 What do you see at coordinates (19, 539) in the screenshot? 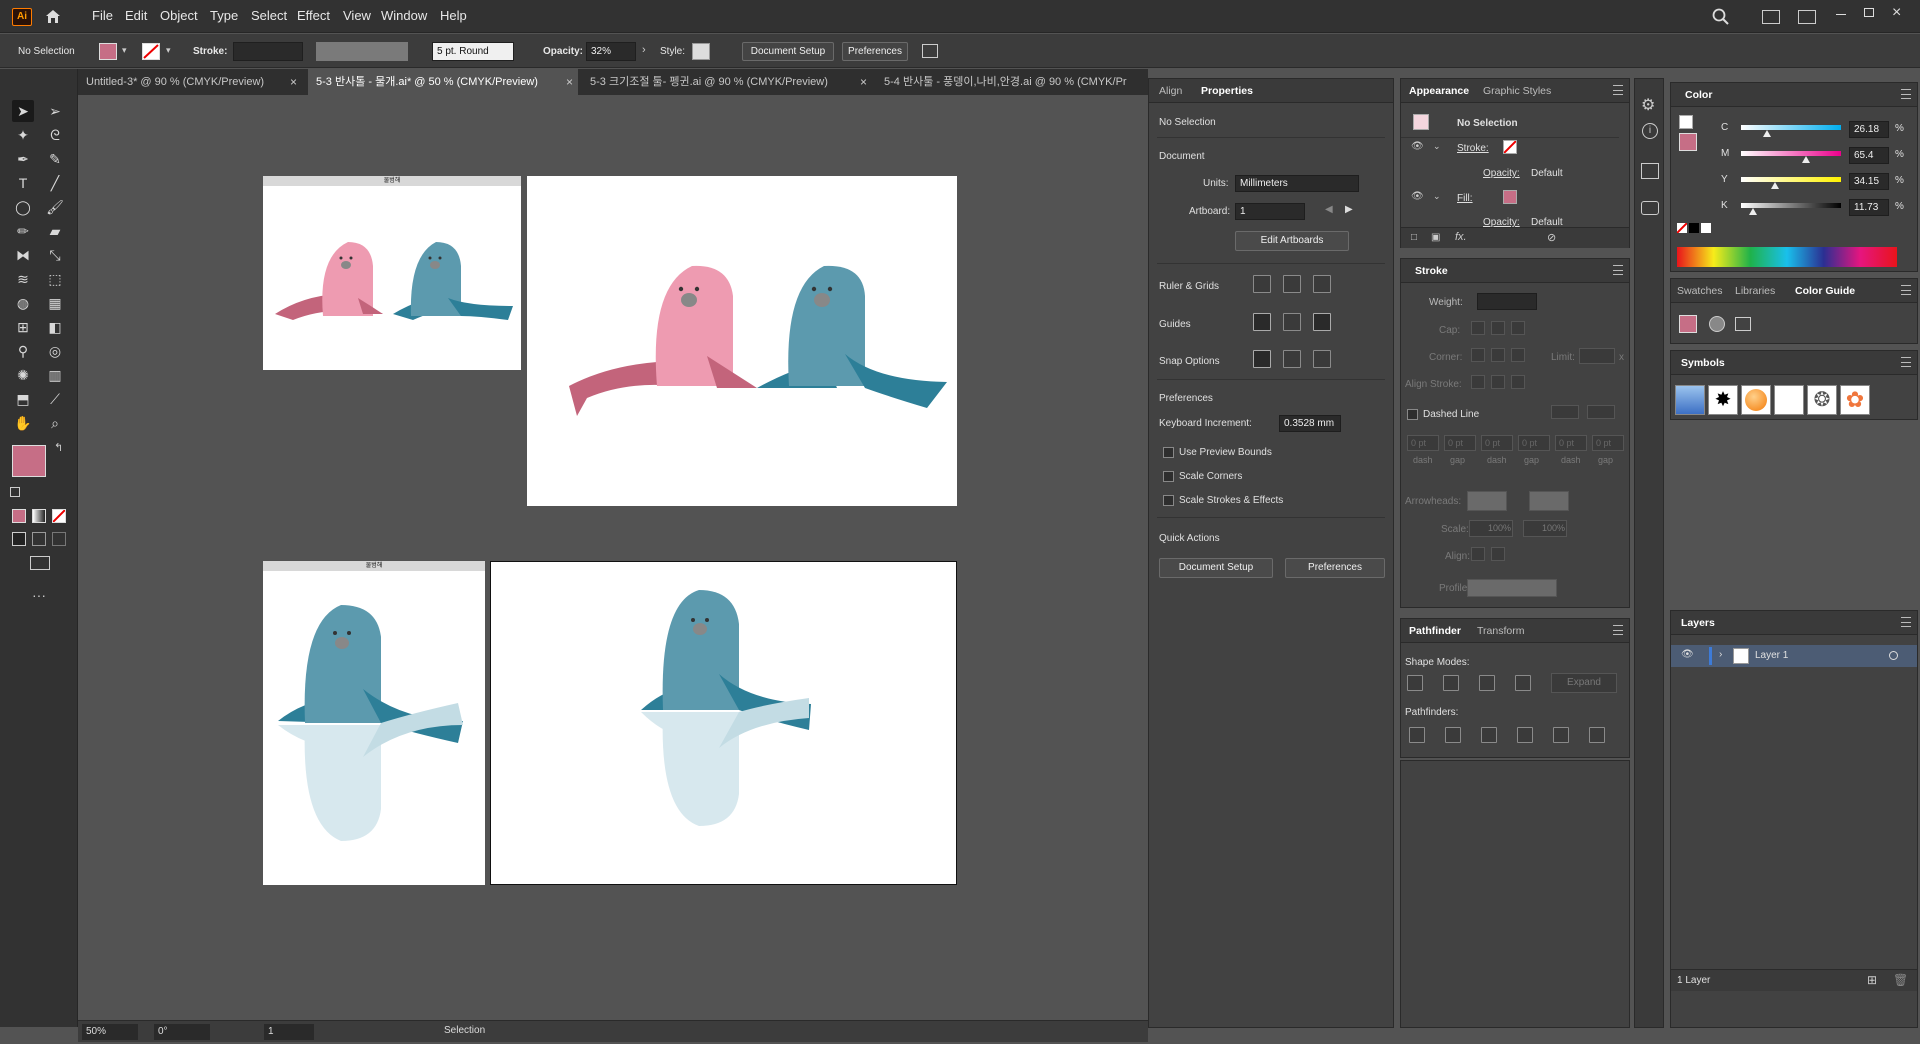
I see `draw-normal-icon` at bounding box center [19, 539].